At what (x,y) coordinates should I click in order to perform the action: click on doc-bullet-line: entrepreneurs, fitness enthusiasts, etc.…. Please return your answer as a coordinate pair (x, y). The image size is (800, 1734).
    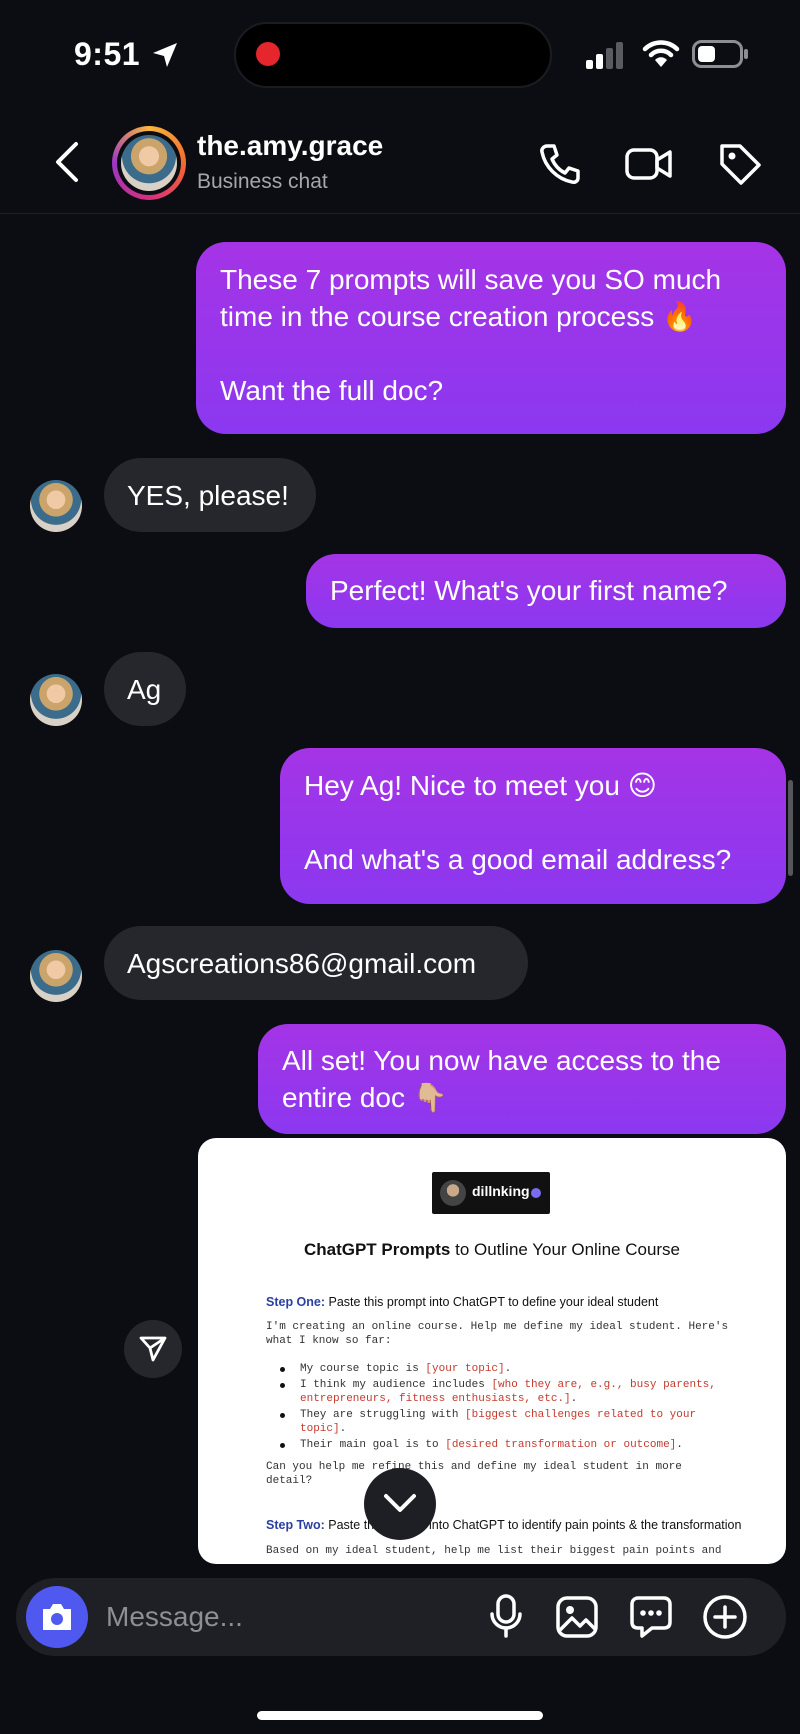
    Looking at the image, I should click on (439, 1399).